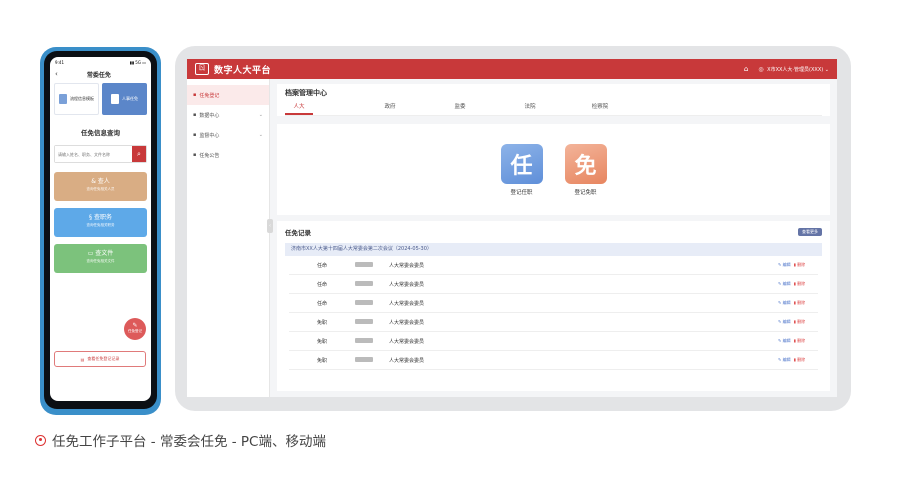 Image resolution: width=899 pixels, height=481 pixels. I want to click on org-tabs: 人大 政府 监委 法院 检察院, so click(553, 108).